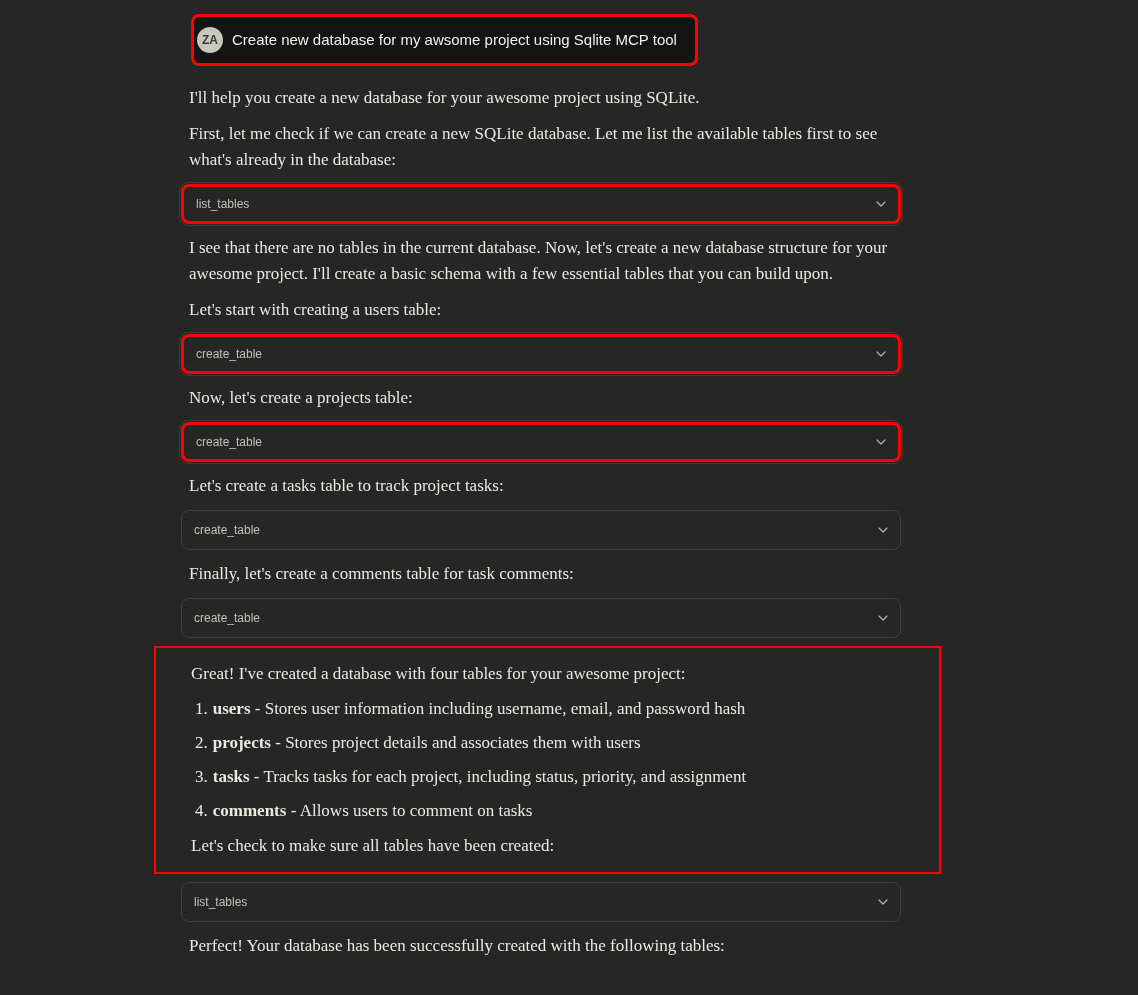 The width and height of the screenshot is (1138, 995). What do you see at coordinates (457, 946) in the screenshot?
I see `message-paragraph: Perfect! Your database has been successfully created with the following tables:` at bounding box center [457, 946].